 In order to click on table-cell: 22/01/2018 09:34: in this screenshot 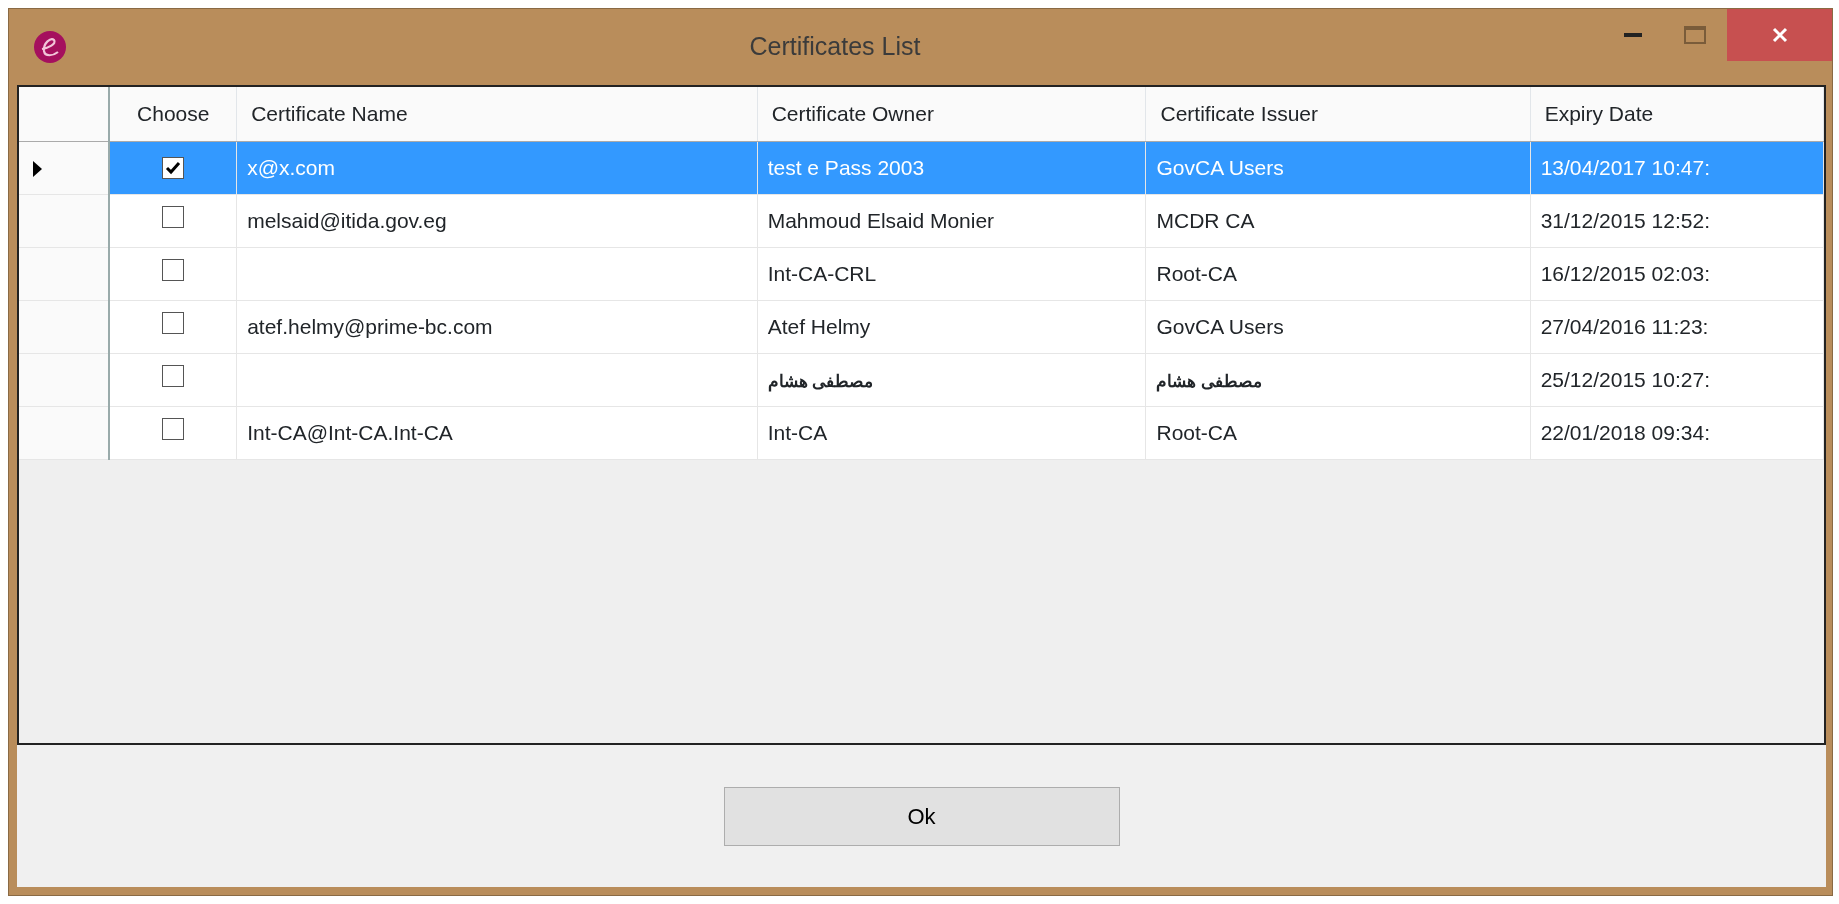, I will do `click(1625, 432)`.